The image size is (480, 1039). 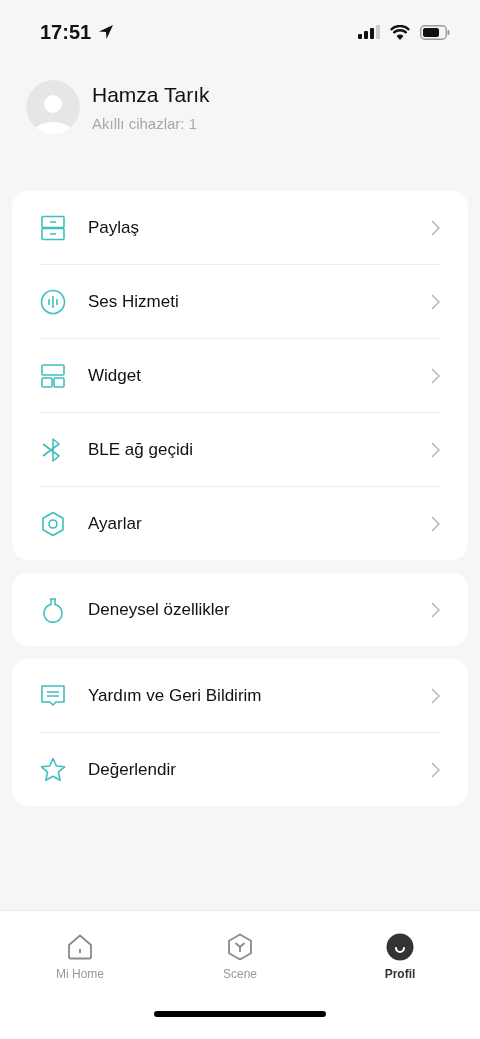 What do you see at coordinates (66, 32) in the screenshot?
I see `status-time: 17:51` at bounding box center [66, 32].